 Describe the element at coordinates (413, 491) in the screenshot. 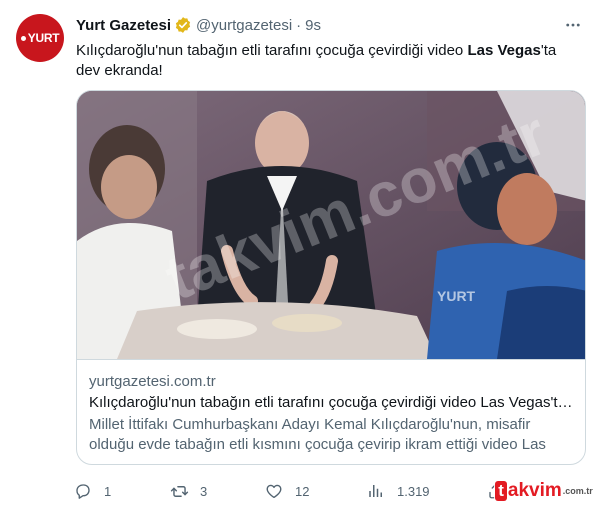

I see `views-count: 1.319` at that location.